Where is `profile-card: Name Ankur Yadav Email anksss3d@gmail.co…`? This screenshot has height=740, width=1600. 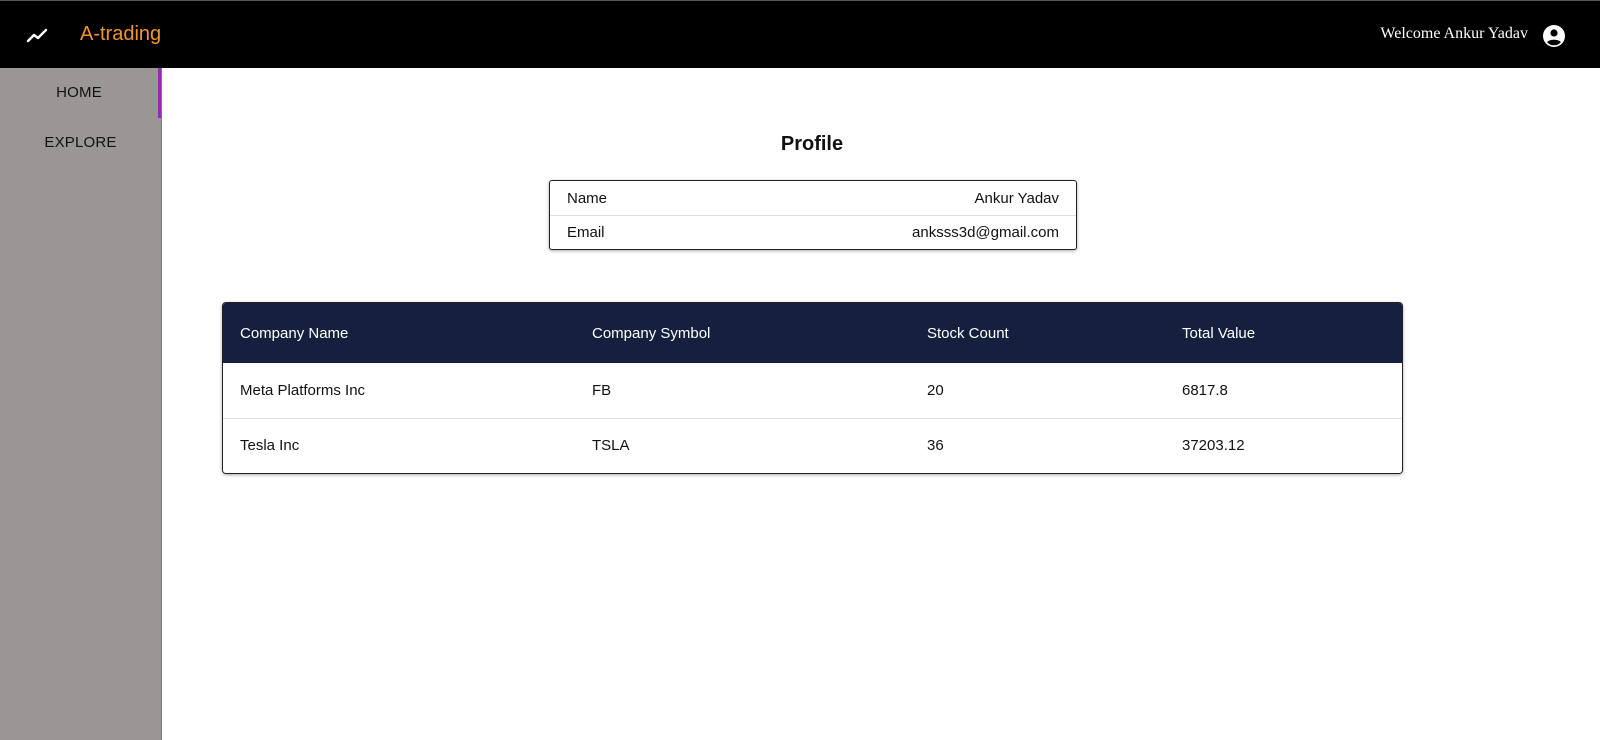 profile-card: Name Ankur Yadav Email anksss3d@gmail.co… is located at coordinates (813, 215).